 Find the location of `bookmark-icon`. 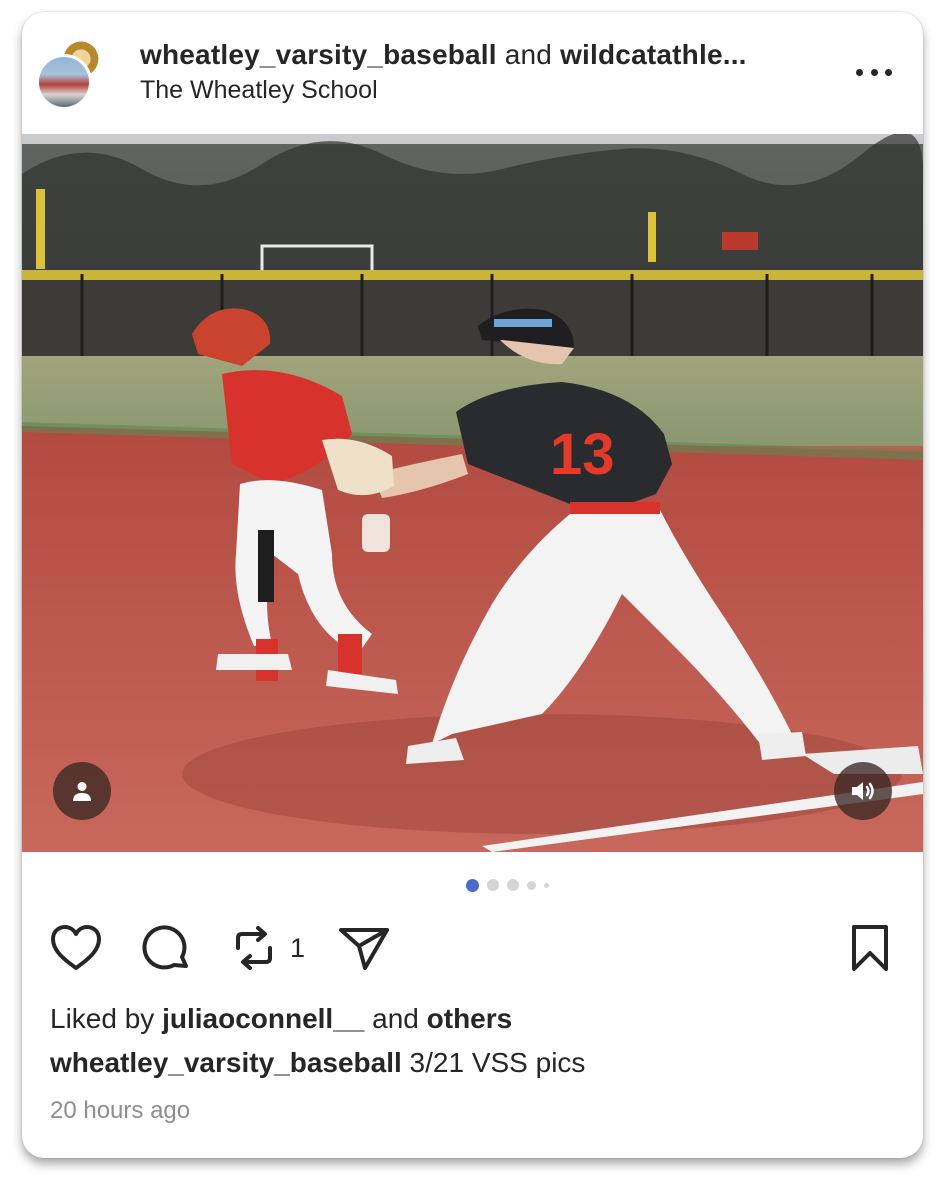

bookmark-icon is located at coordinates (870, 948).